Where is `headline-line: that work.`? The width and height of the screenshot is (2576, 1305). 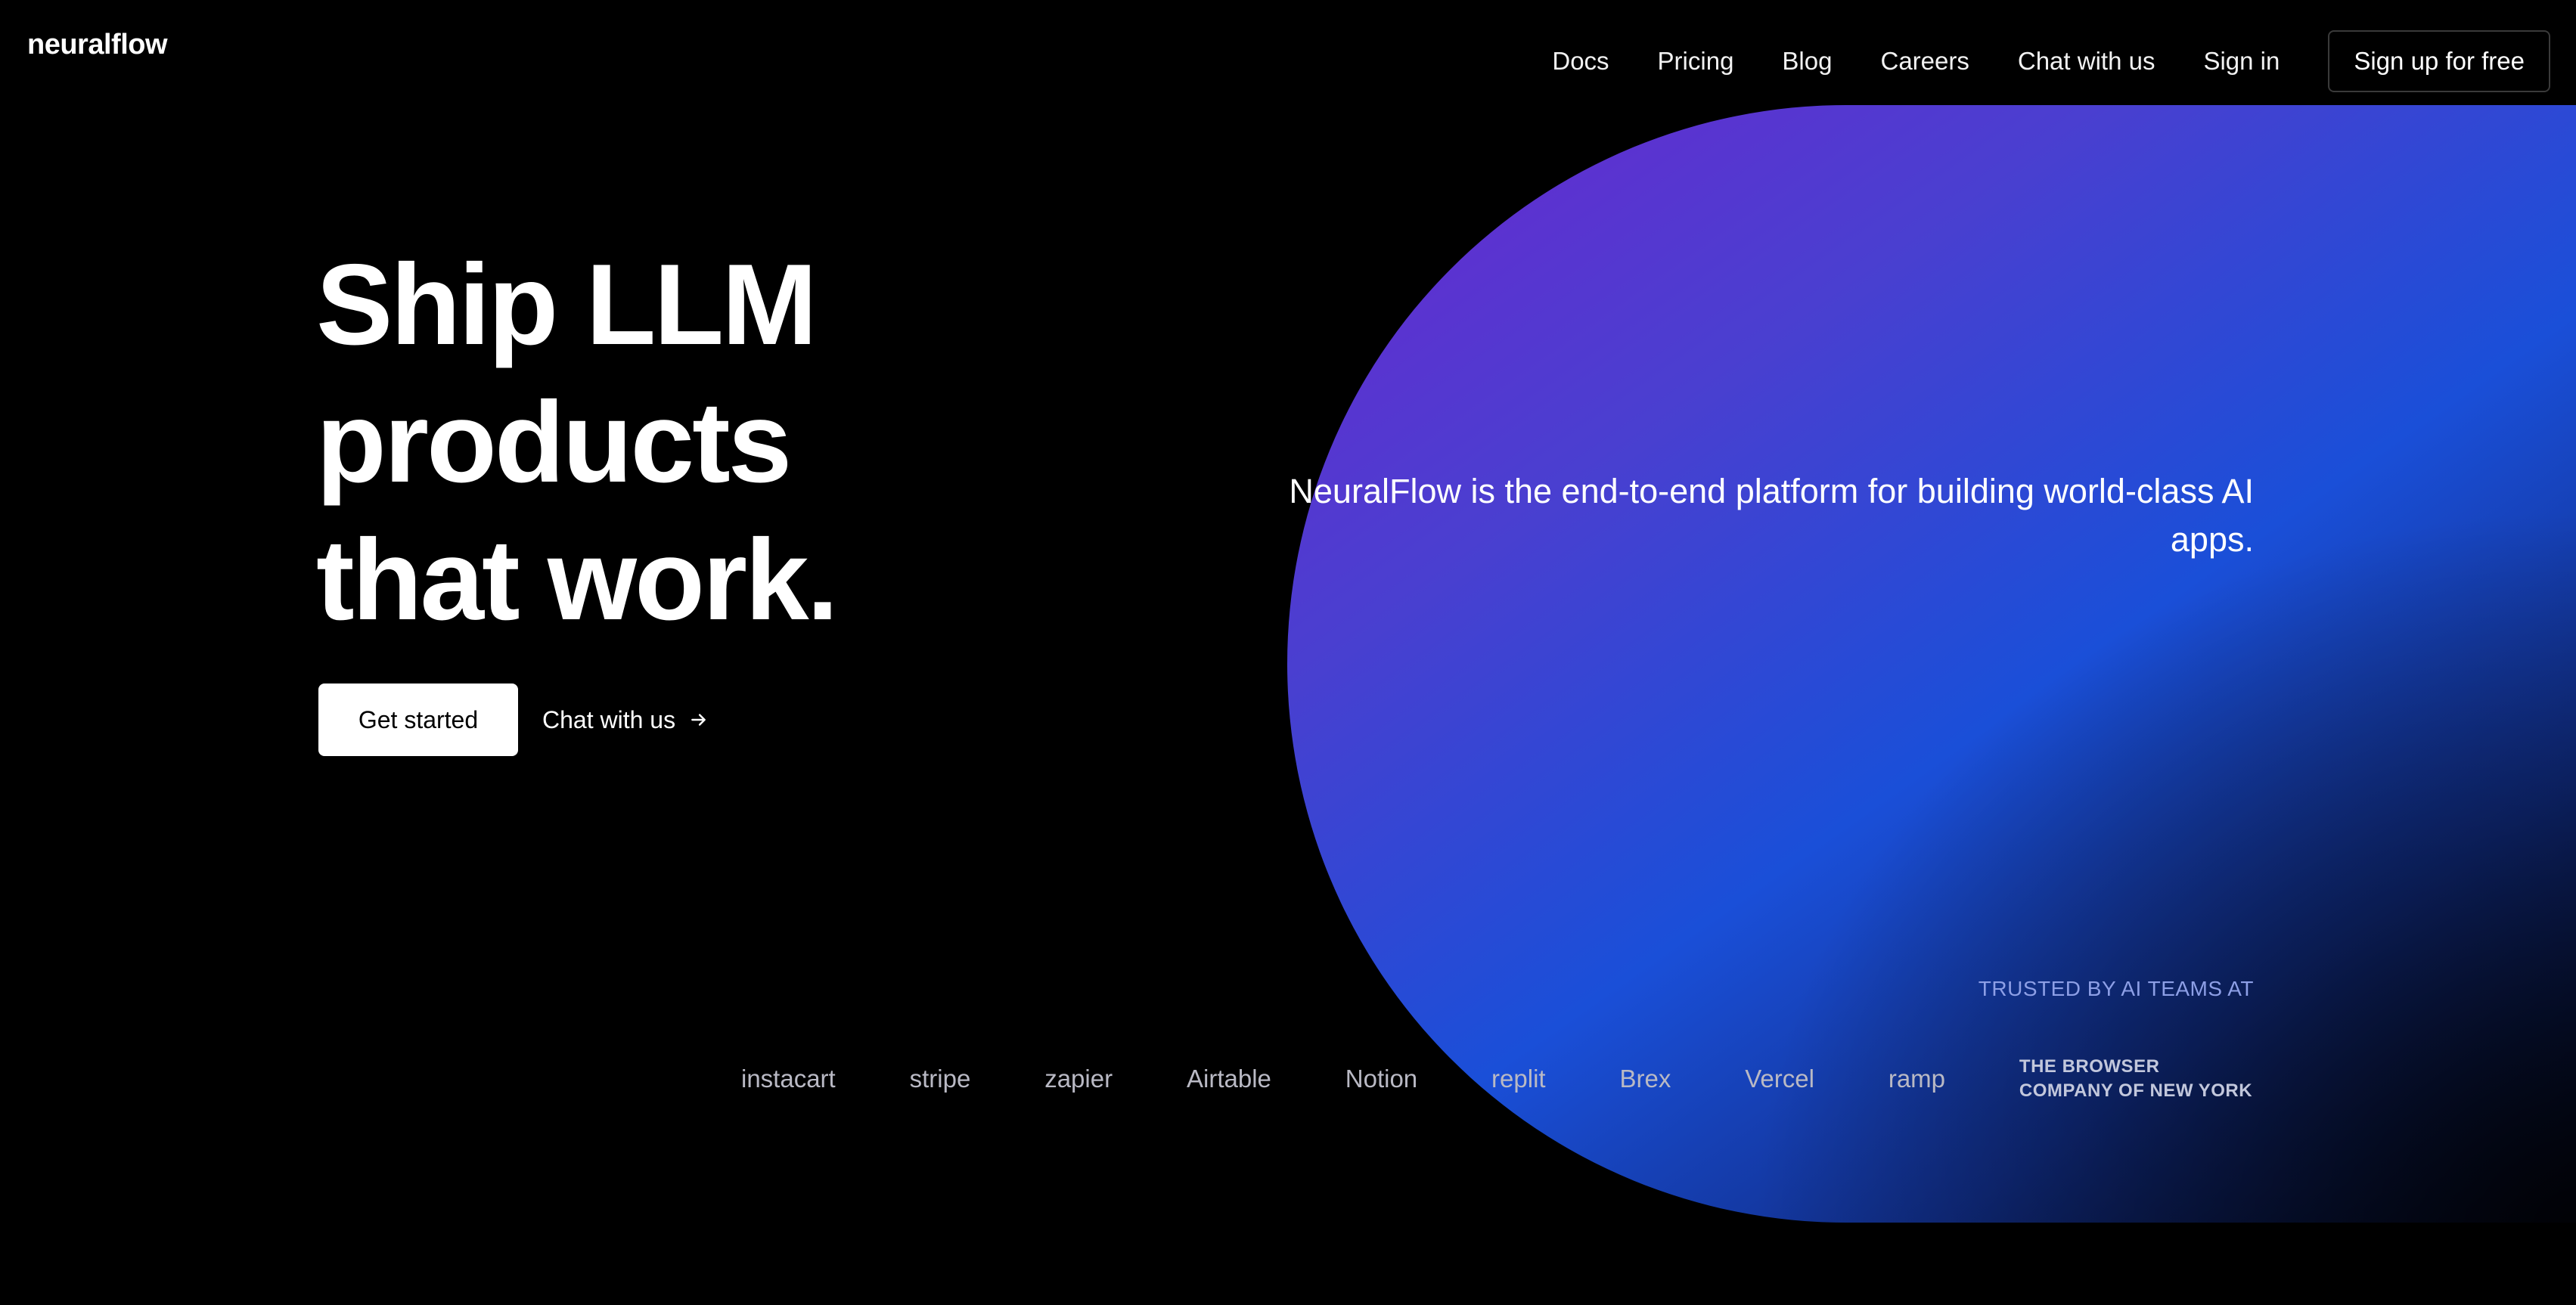 headline-line: that work. is located at coordinates (577, 580).